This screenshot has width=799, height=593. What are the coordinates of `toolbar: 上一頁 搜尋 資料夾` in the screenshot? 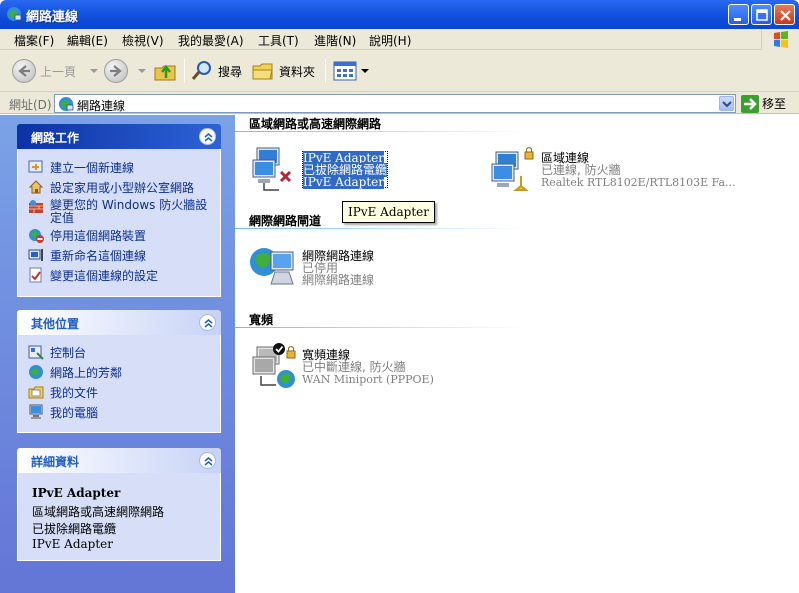 It's located at (399, 71).